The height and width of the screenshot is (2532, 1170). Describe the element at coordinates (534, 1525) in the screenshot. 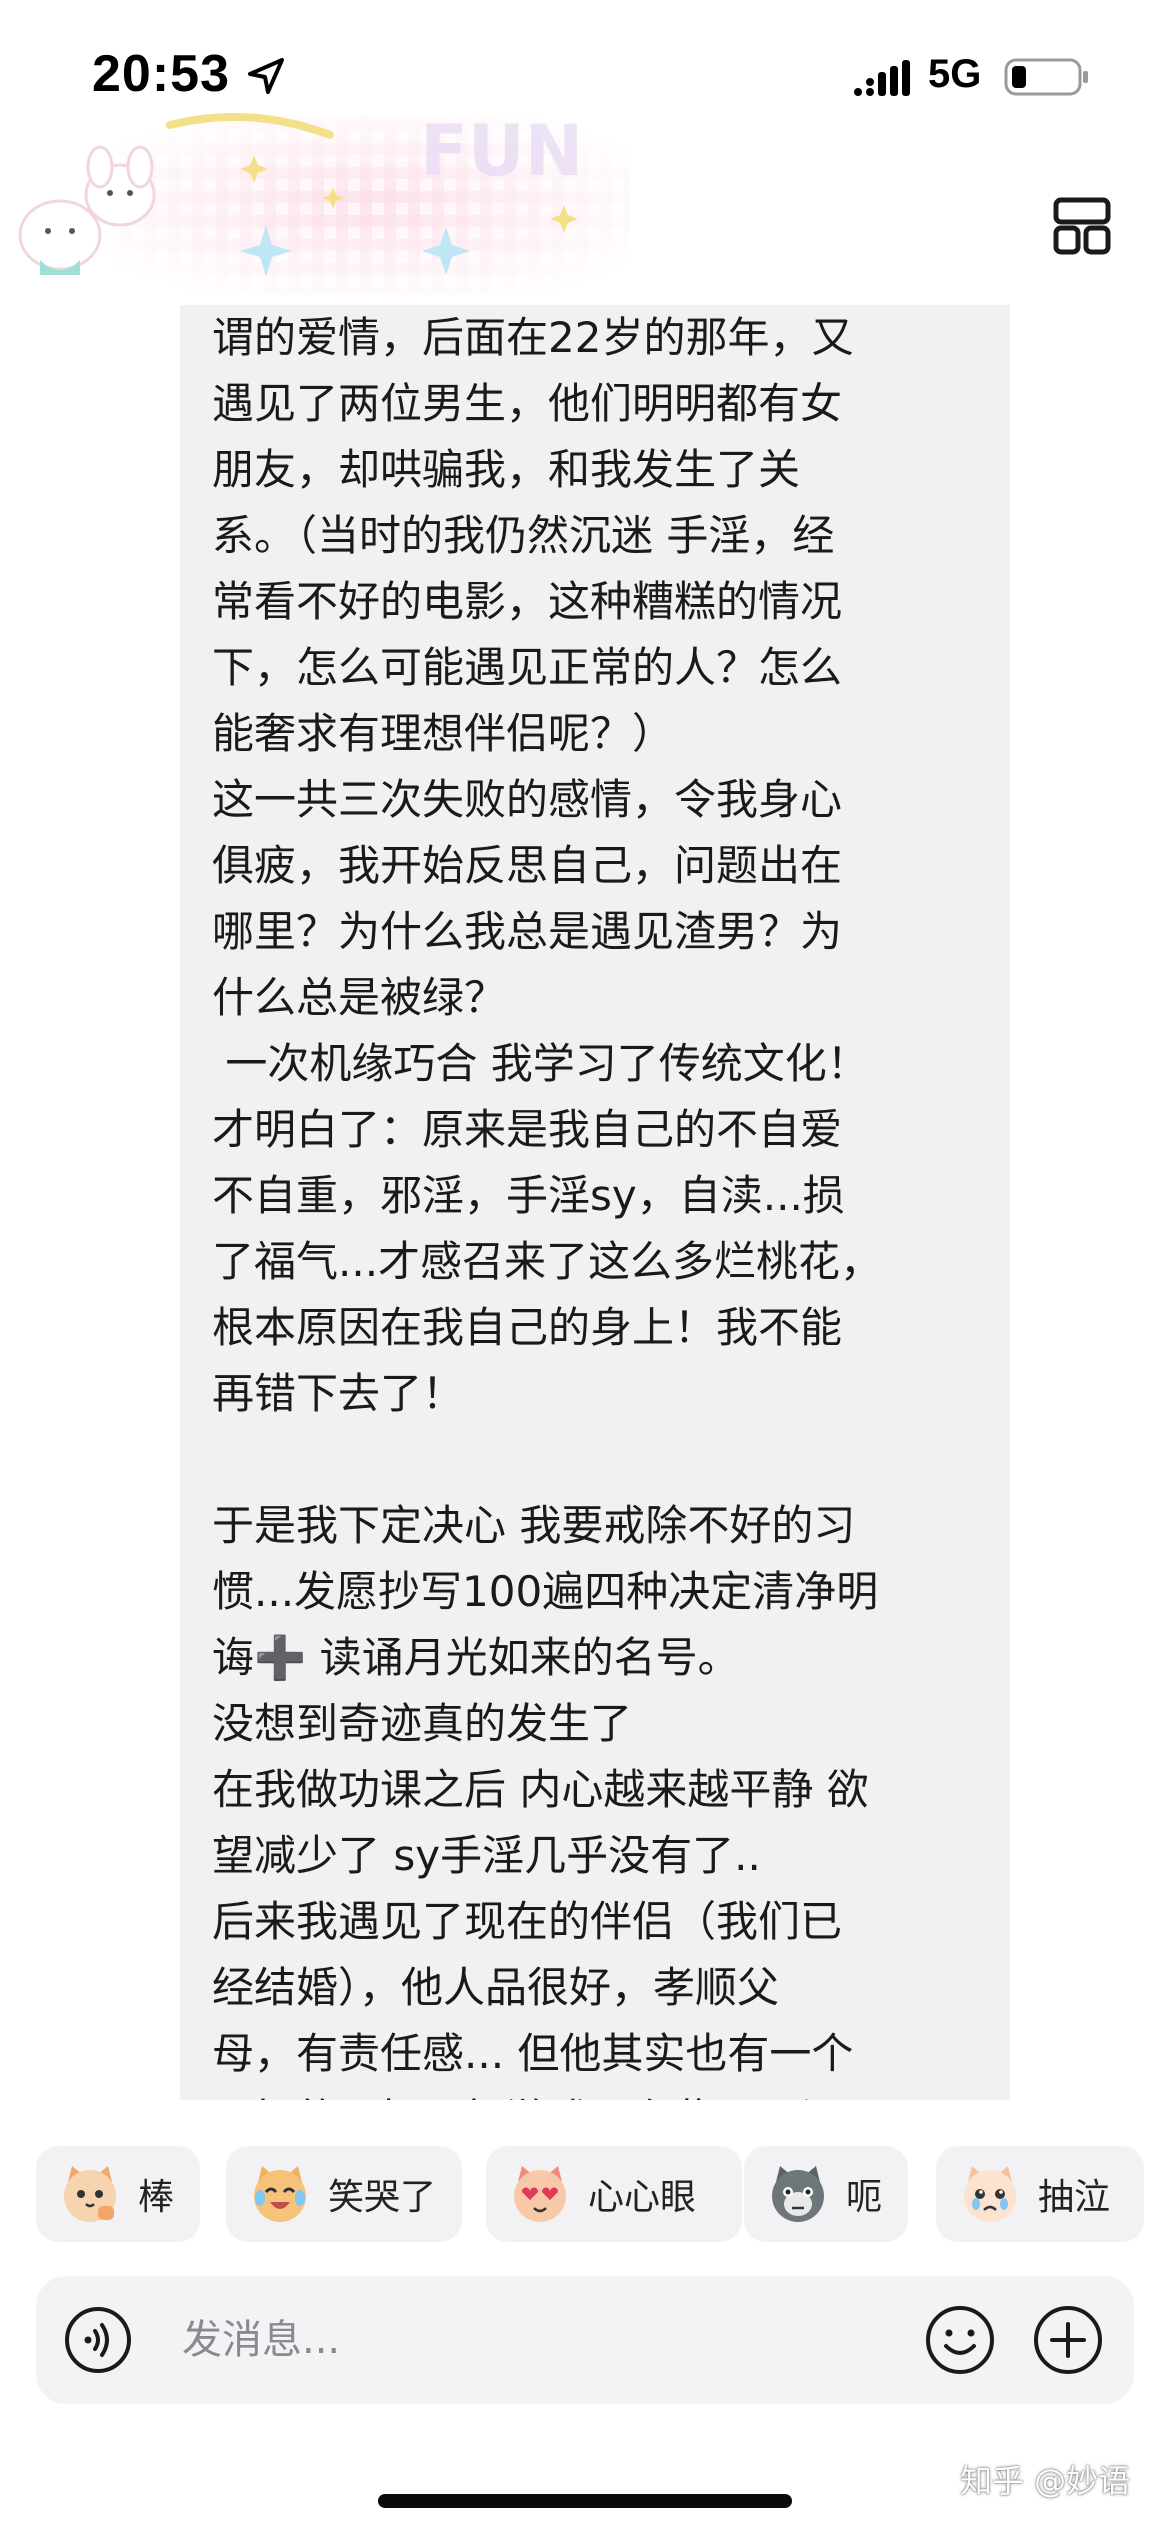

I see `message-line: 于是我下定决心 我要戒除不好的习` at that location.